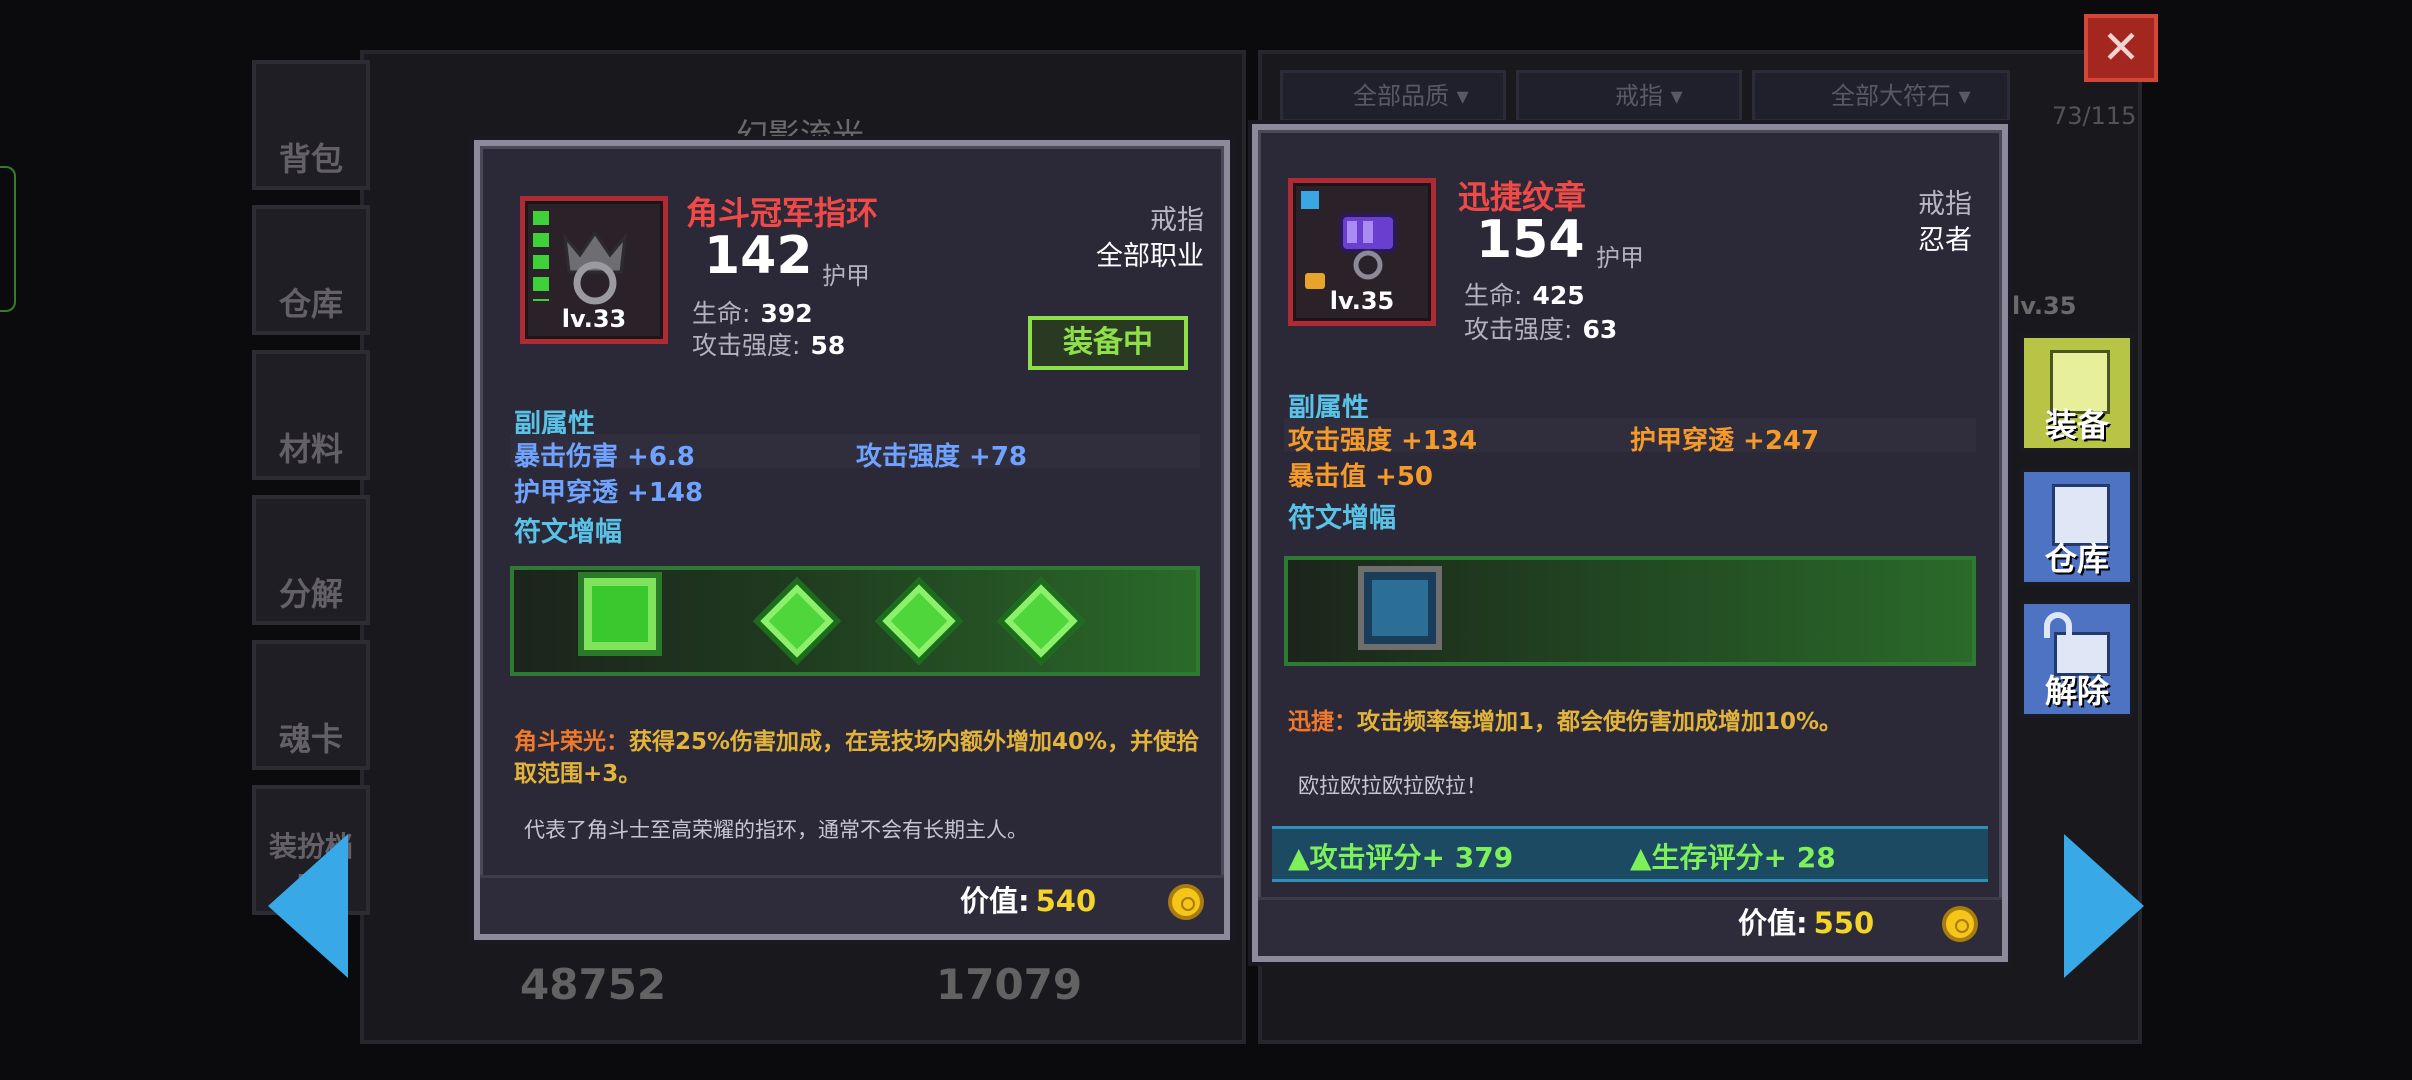 The width and height of the screenshot is (2412, 1080). Describe the element at coordinates (1524, 295) in the screenshot. I see `hp-stat: 生命: 425` at that location.